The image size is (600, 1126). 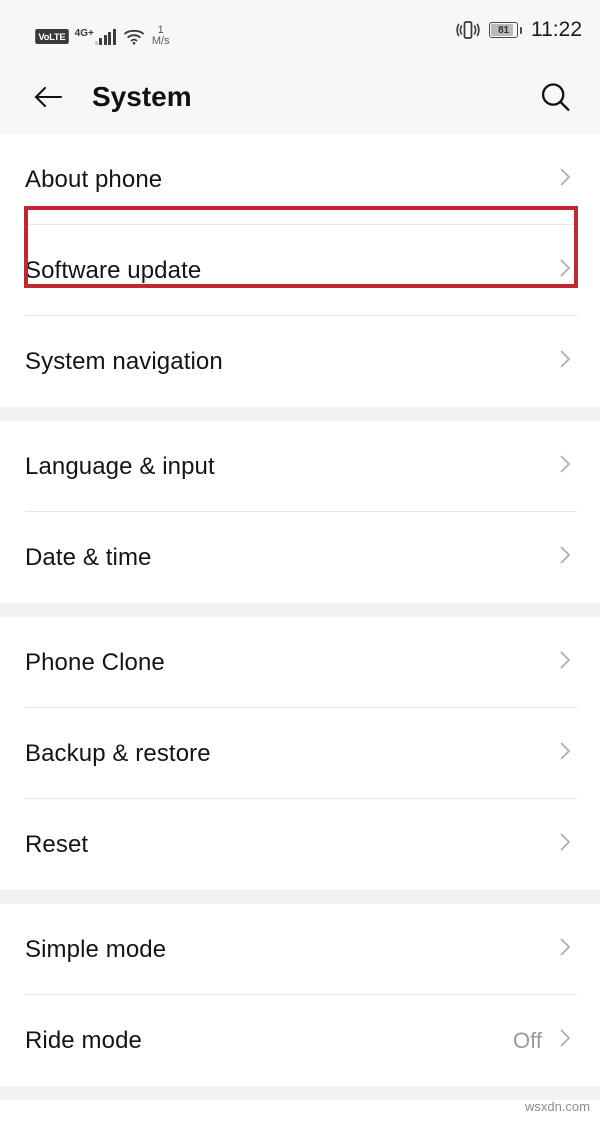 What do you see at coordinates (142, 96) in the screenshot?
I see `page-title: System` at bounding box center [142, 96].